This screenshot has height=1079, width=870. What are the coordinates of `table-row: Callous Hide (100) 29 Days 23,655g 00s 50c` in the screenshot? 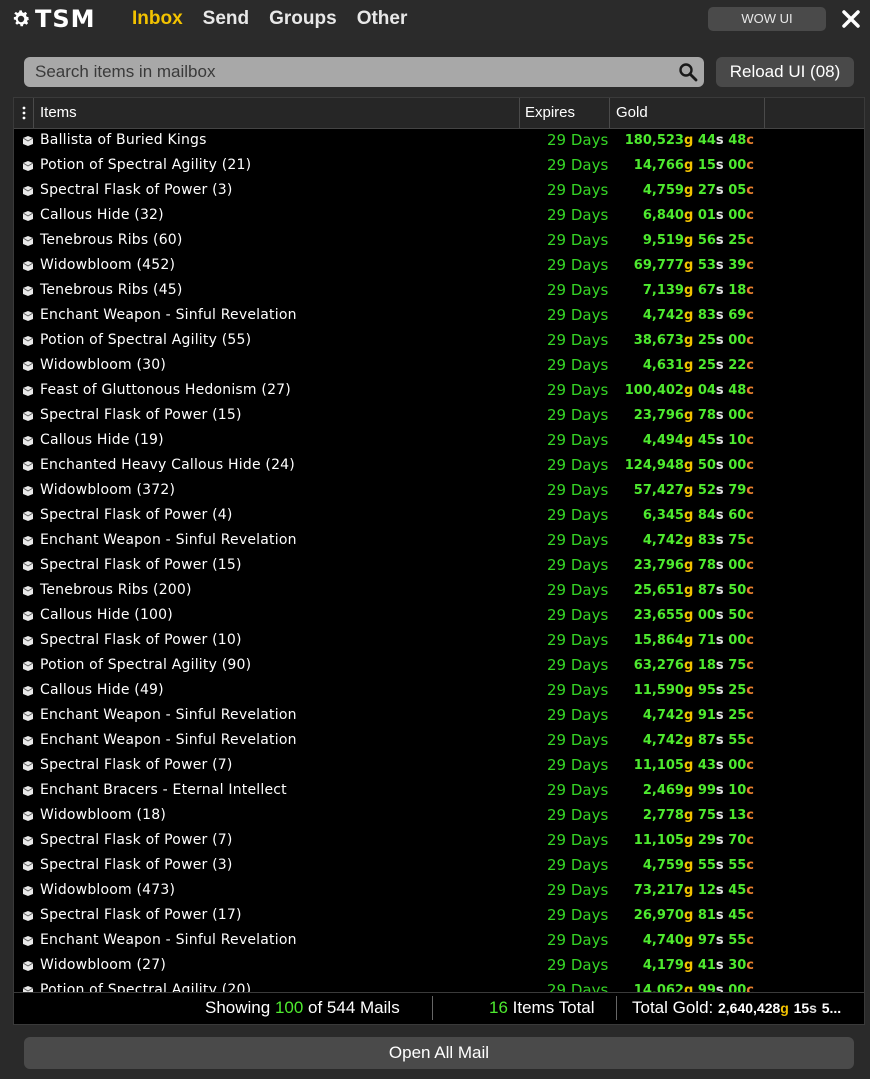 It's located at (439, 615).